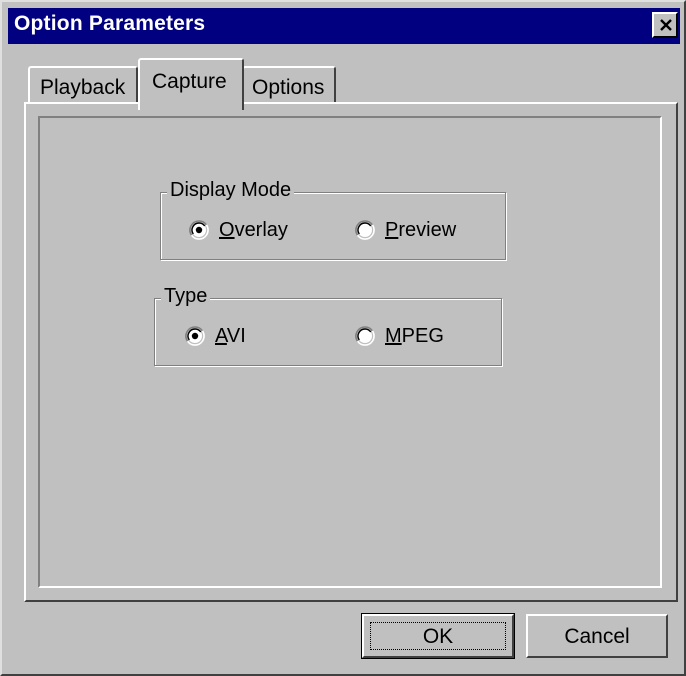 The width and height of the screenshot is (686, 676). What do you see at coordinates (231, 190) in the screenshot?
I see `display-mode-legend: Display Mode` at bounding box center [231, 190].